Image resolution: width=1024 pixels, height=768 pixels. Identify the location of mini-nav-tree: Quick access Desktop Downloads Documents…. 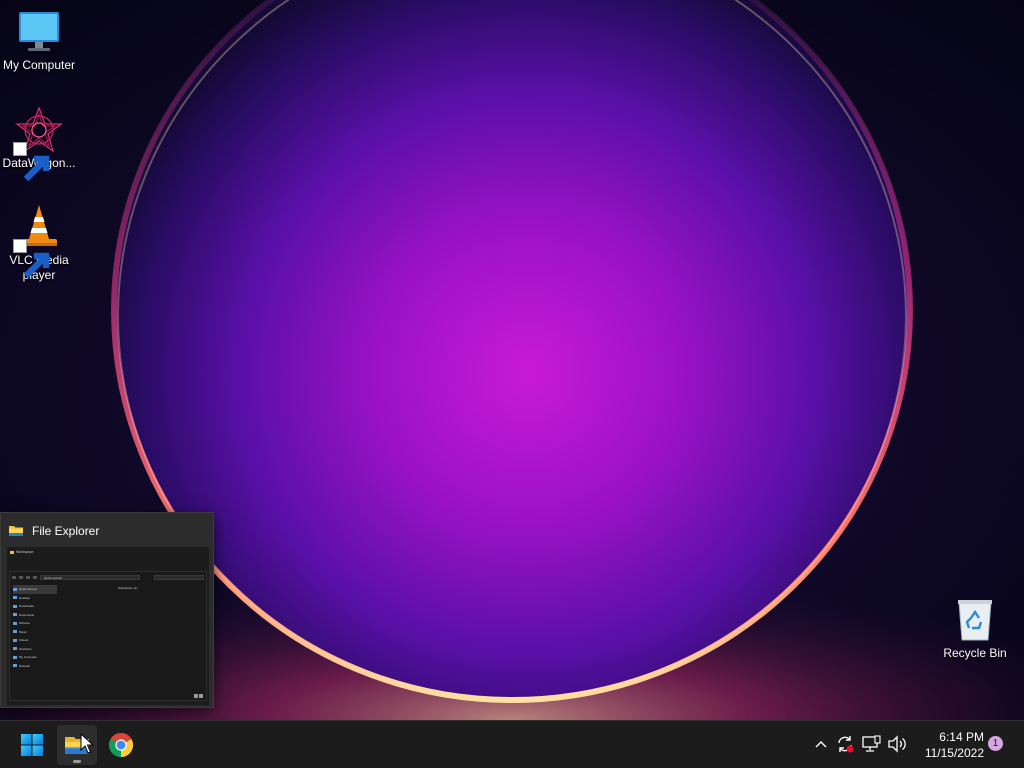
(35, 627).